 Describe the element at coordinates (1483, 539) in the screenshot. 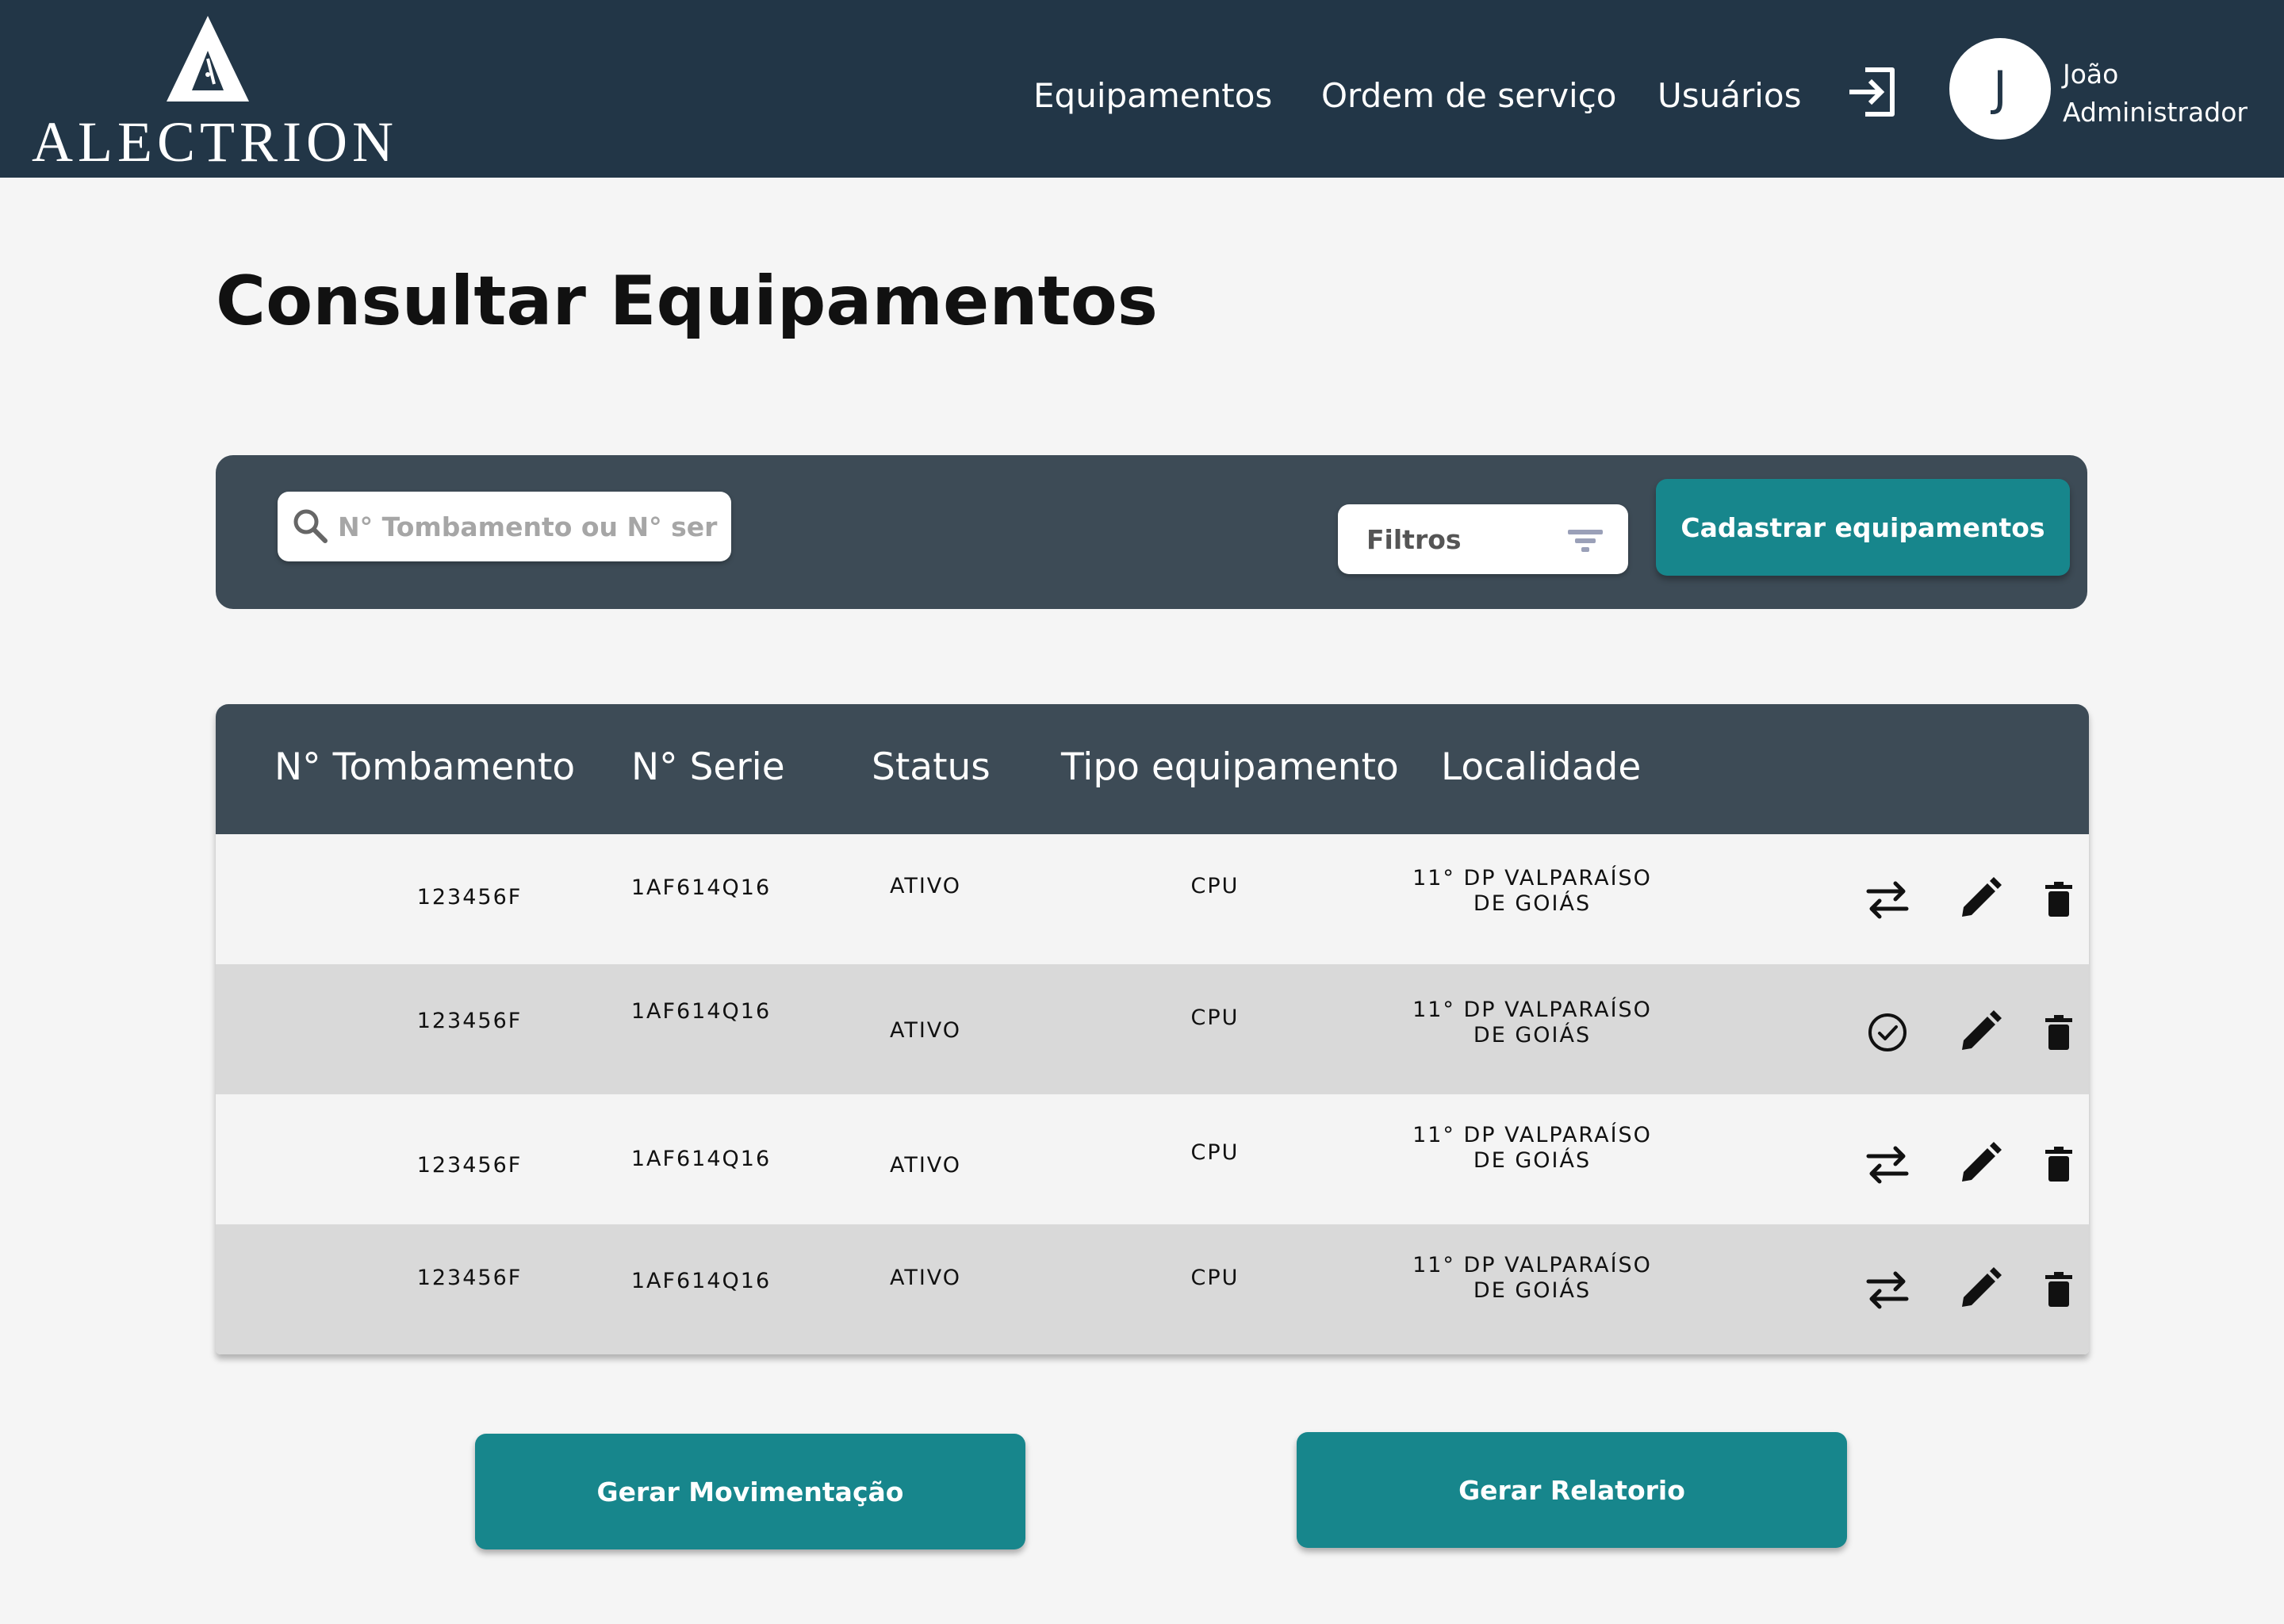

I see `filter-dropdown: Filtros` at that location.